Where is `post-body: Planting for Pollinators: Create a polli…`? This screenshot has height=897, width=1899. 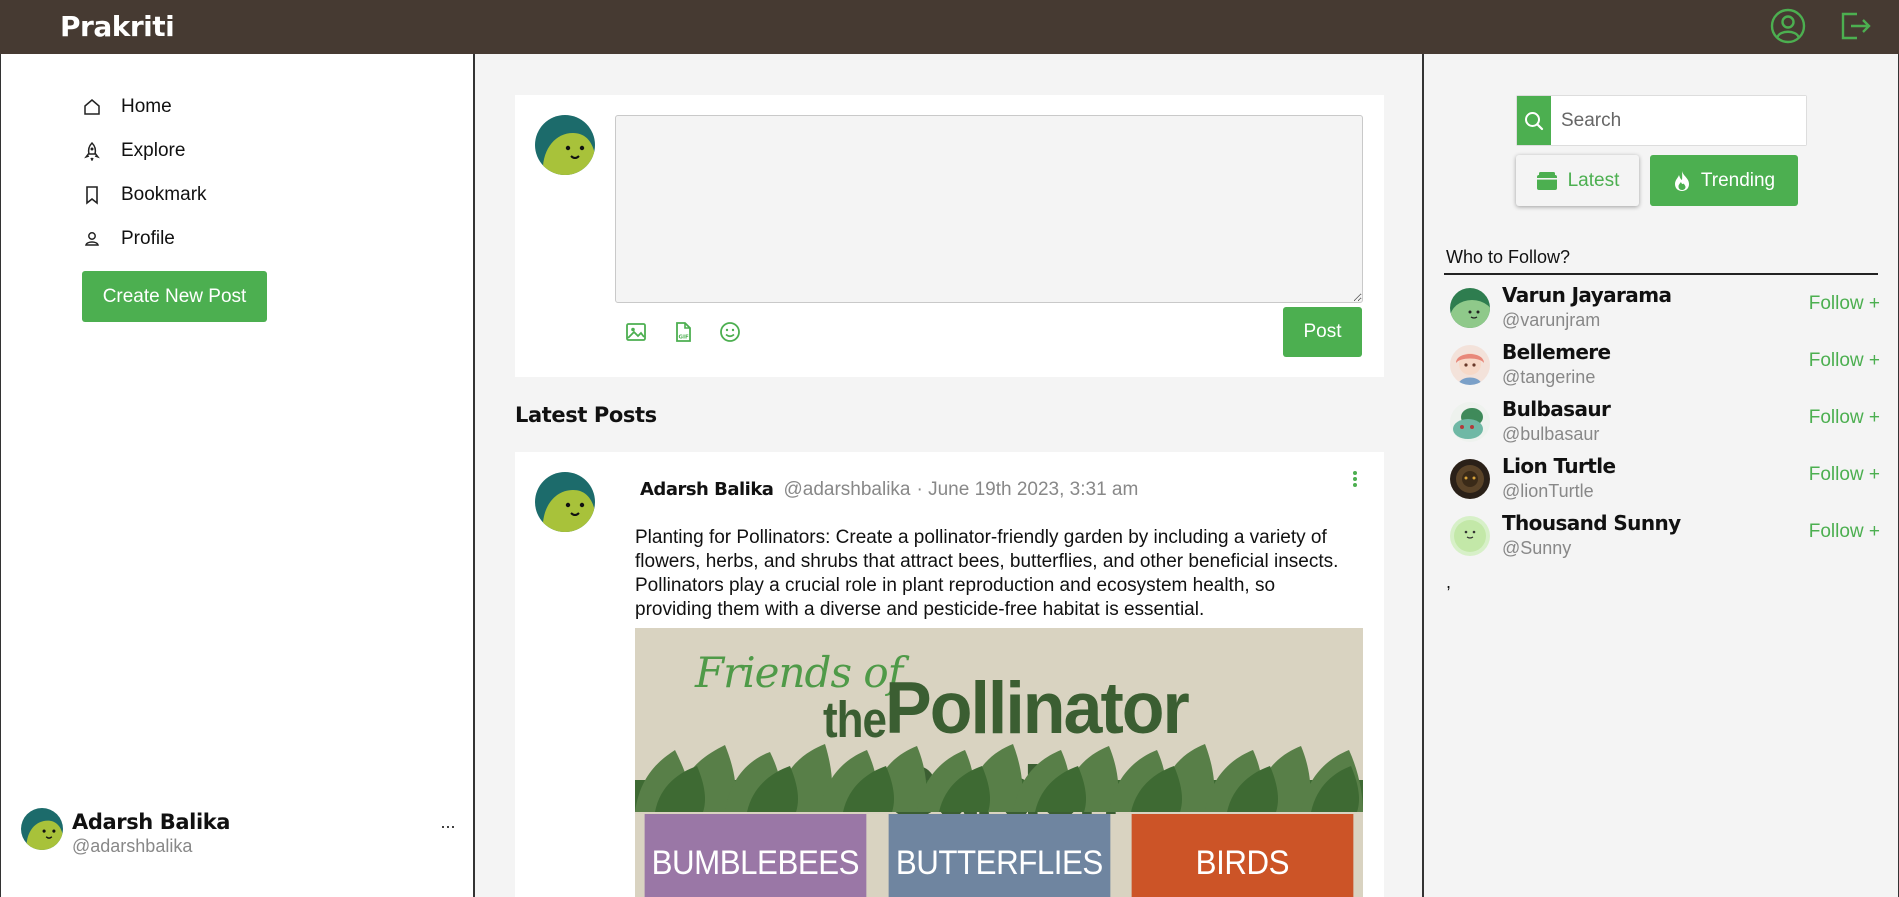 post-body: Planting for Pollinators: Create a polli… is located at coordinates (987, 573).